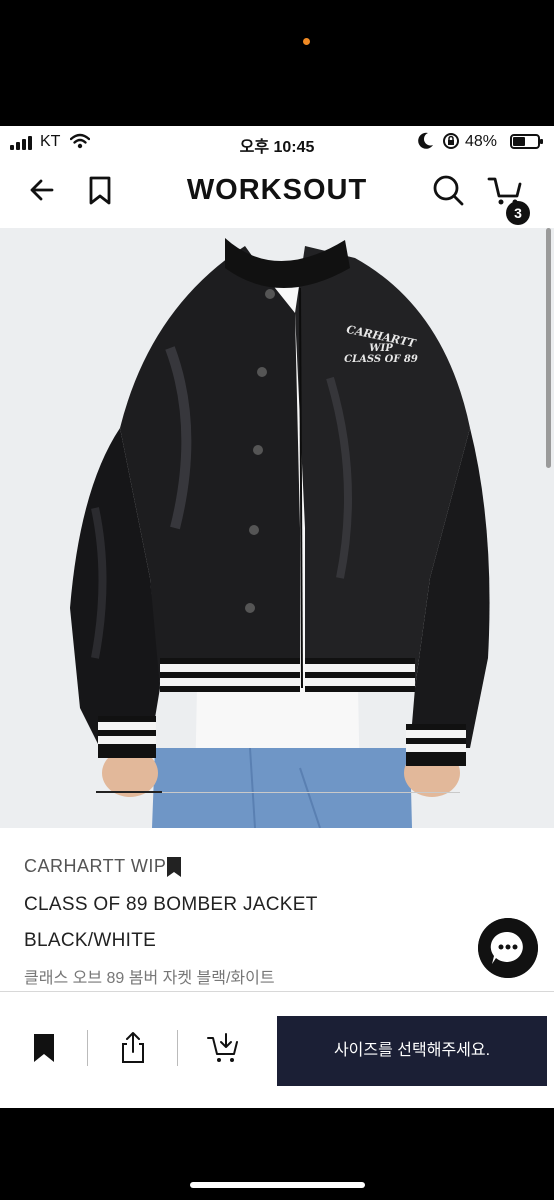 The width and height of the screenshot is (554, 1200). I want to click on brand-bookmark-icon, so click(174, 867).